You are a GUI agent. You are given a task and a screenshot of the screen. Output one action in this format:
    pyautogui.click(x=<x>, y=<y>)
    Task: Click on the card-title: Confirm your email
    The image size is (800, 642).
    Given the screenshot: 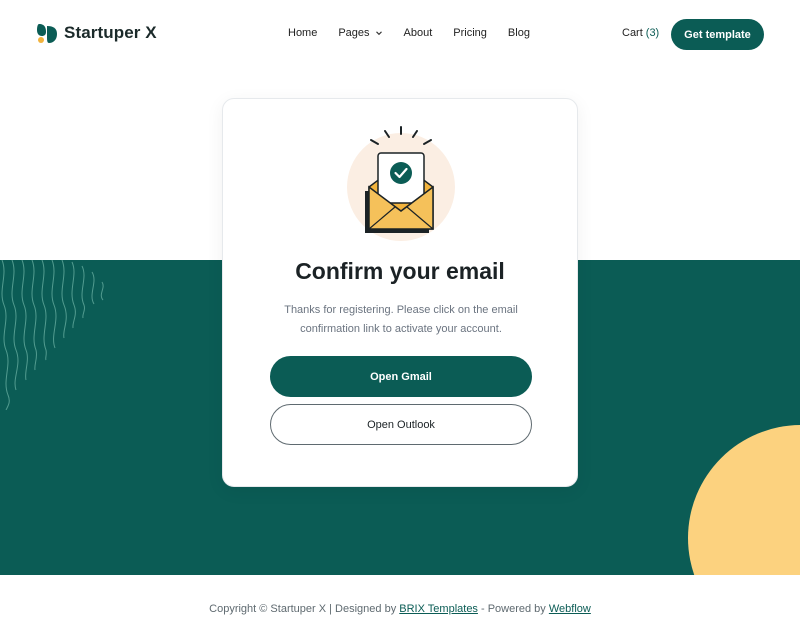 What is the action you would take?
    pyautogui.click(x=400, y=271)
    